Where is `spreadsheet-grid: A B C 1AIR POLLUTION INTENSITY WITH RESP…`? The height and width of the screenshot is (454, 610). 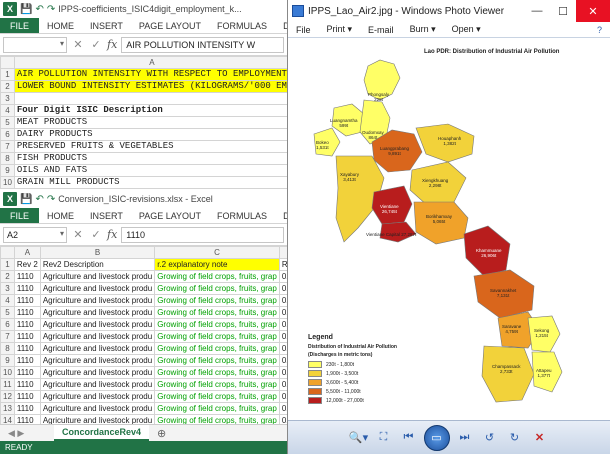 spreadsheet-grid: A B C 1AIR POLLUTION INTENSITY WITH RESP… is located at coordinates (143, 122).